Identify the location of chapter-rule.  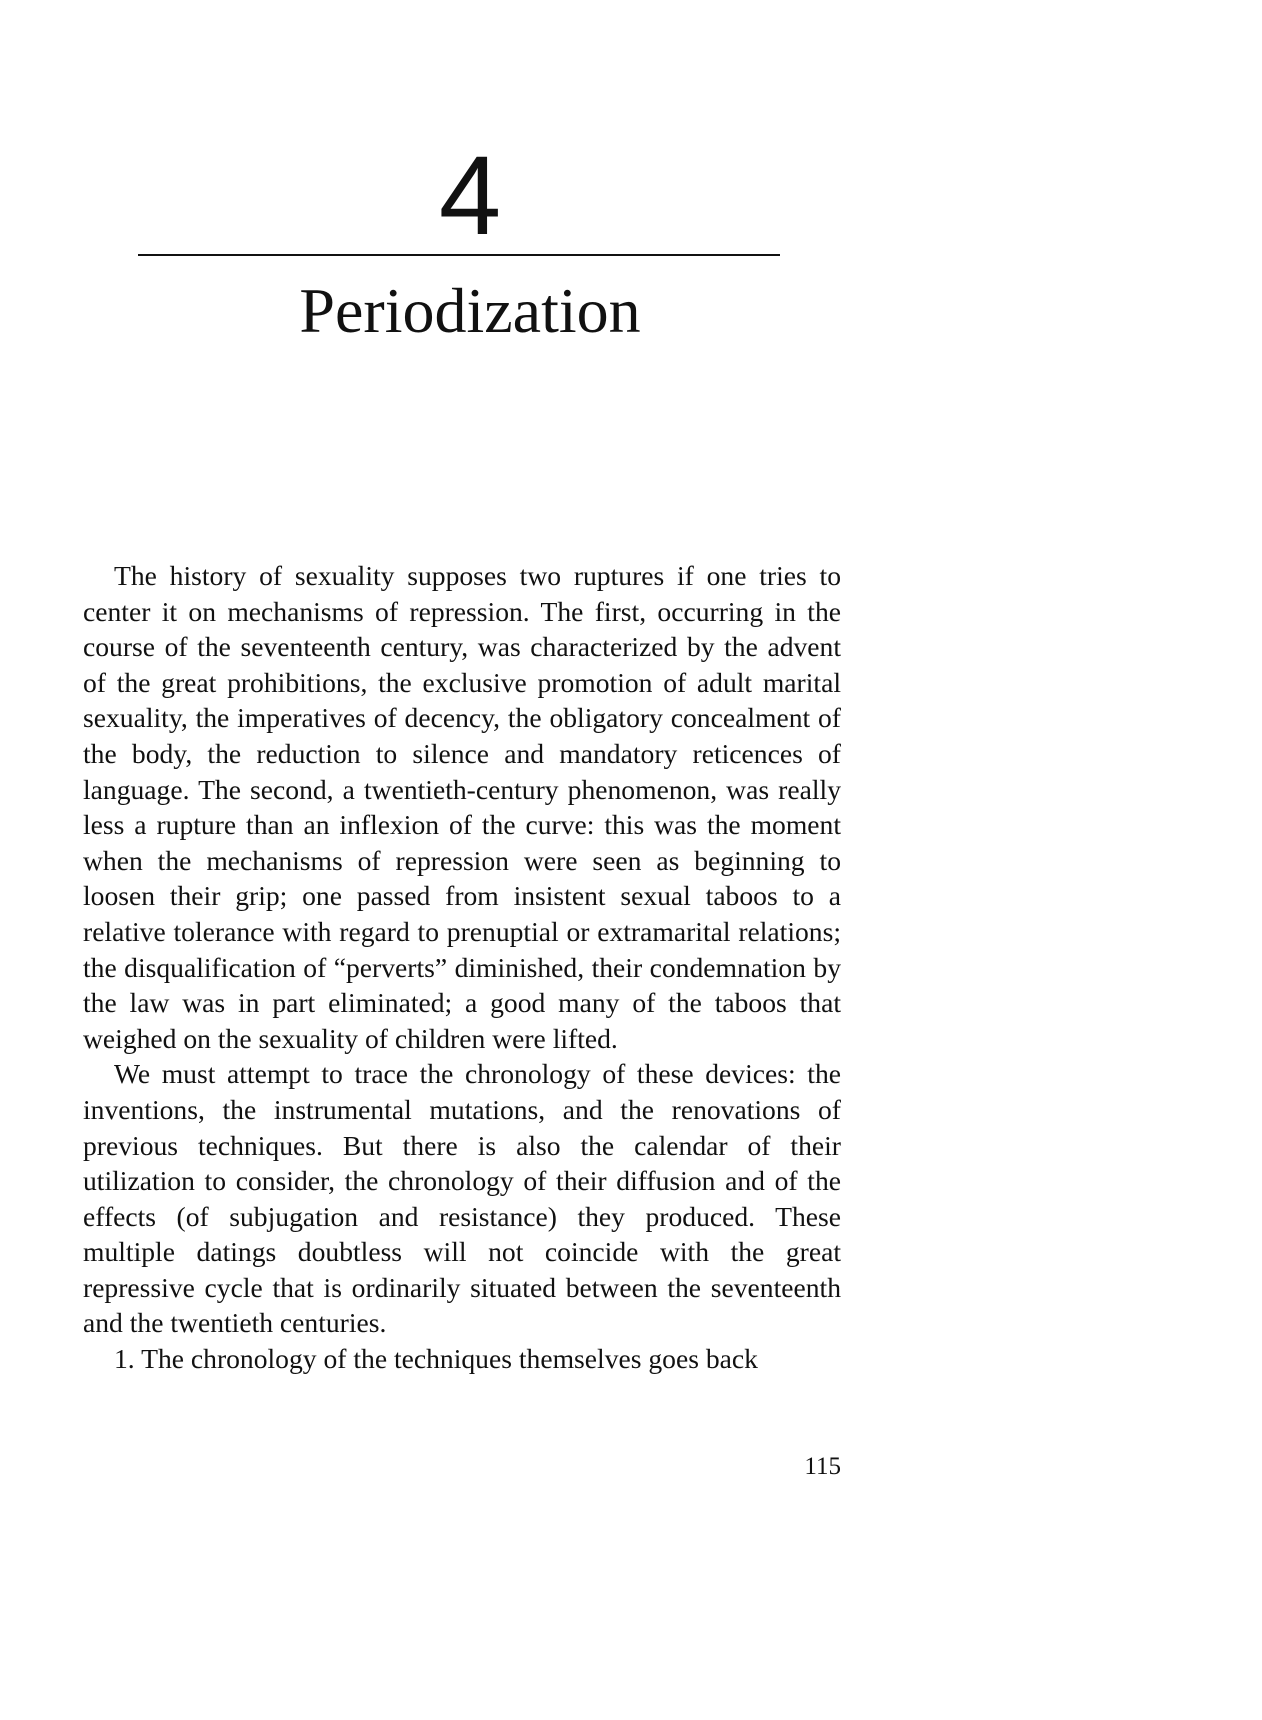
(459, 255).